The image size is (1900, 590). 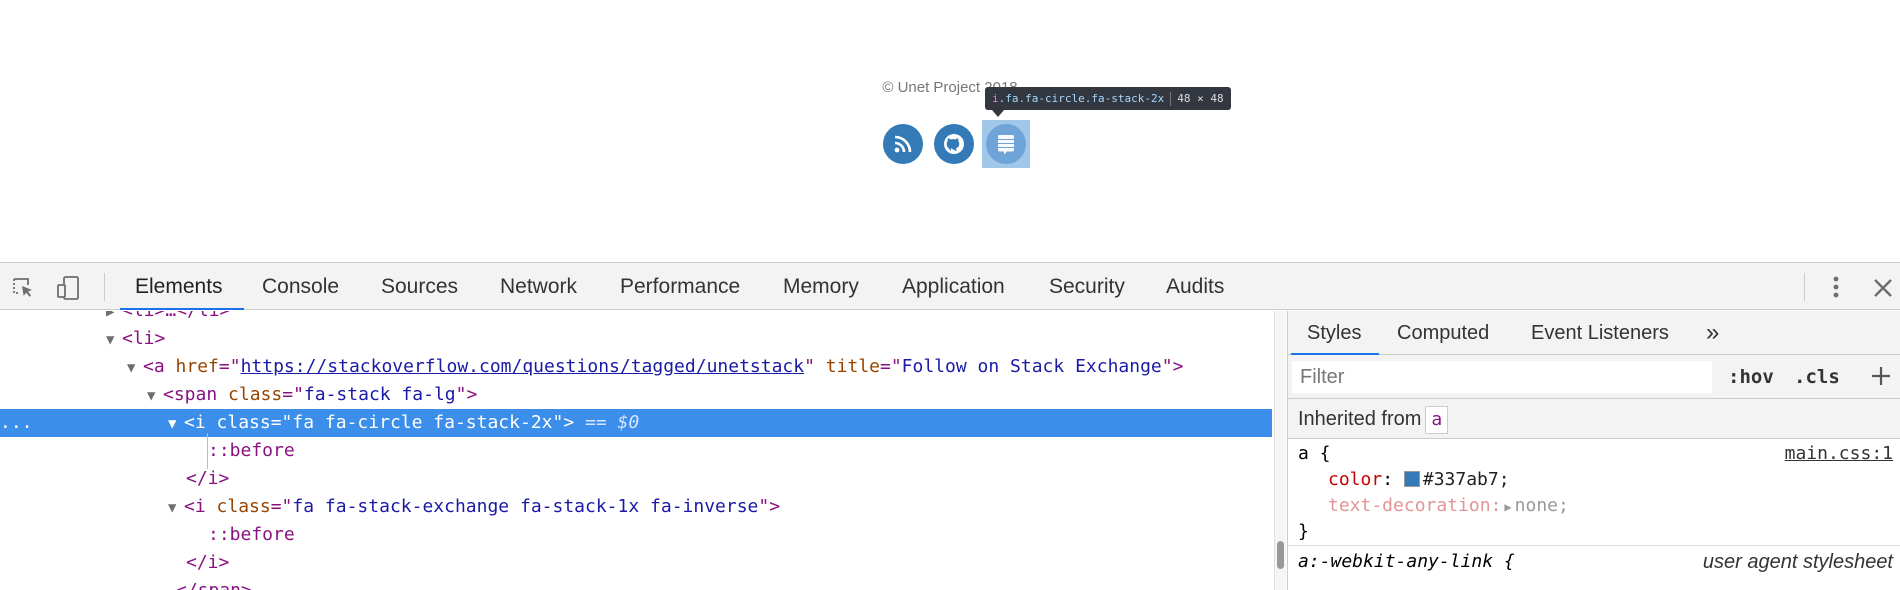 I want to click on tree-tag: li, so click(x=144, y=316).